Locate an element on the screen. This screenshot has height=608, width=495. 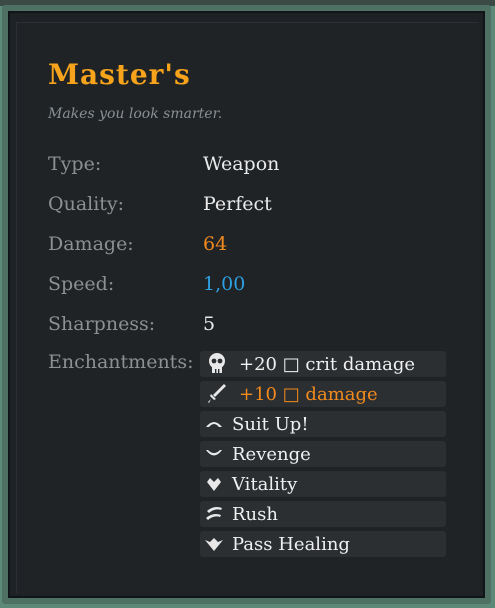
stat-value: 64 is located at coordinates (215, 244).